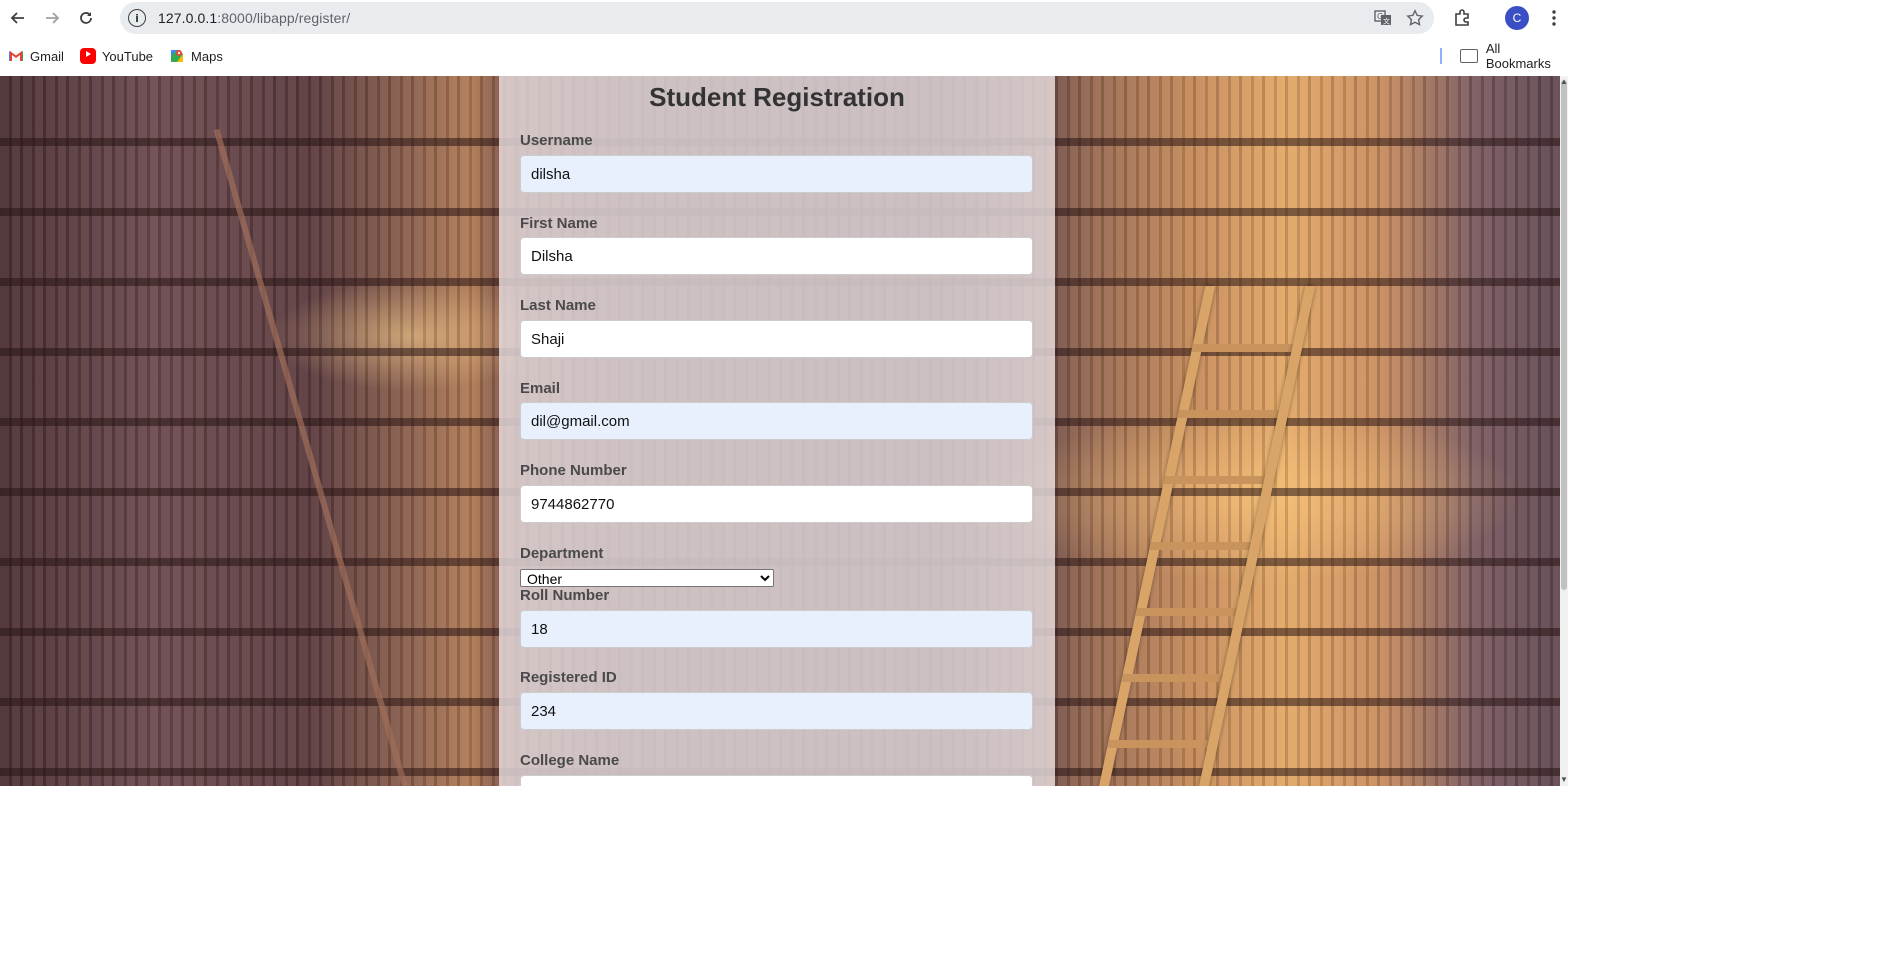 This screenshot has height=954, width=1903. I want to click on translate-icon: G文, so click(1383, 18).